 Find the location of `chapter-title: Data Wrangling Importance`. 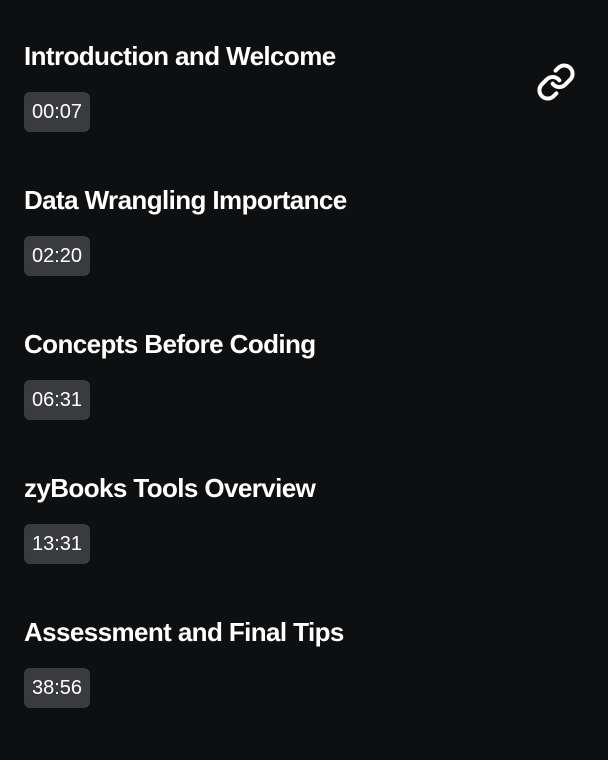

chapter-title: Data Wrangling Importance is located at coordinates (304, 200).